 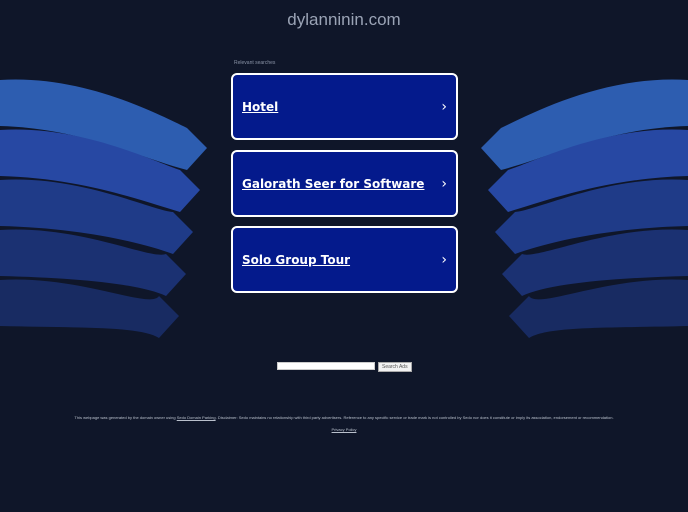 I want to click on domain-title: dylanninin.com, so click(x=344, y=19).